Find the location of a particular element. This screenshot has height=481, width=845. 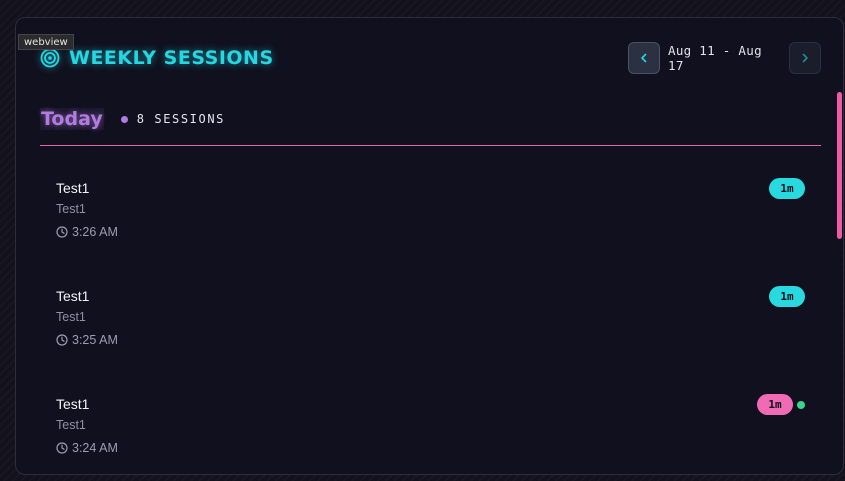

next-week-button is located at coordinates (805, 58).